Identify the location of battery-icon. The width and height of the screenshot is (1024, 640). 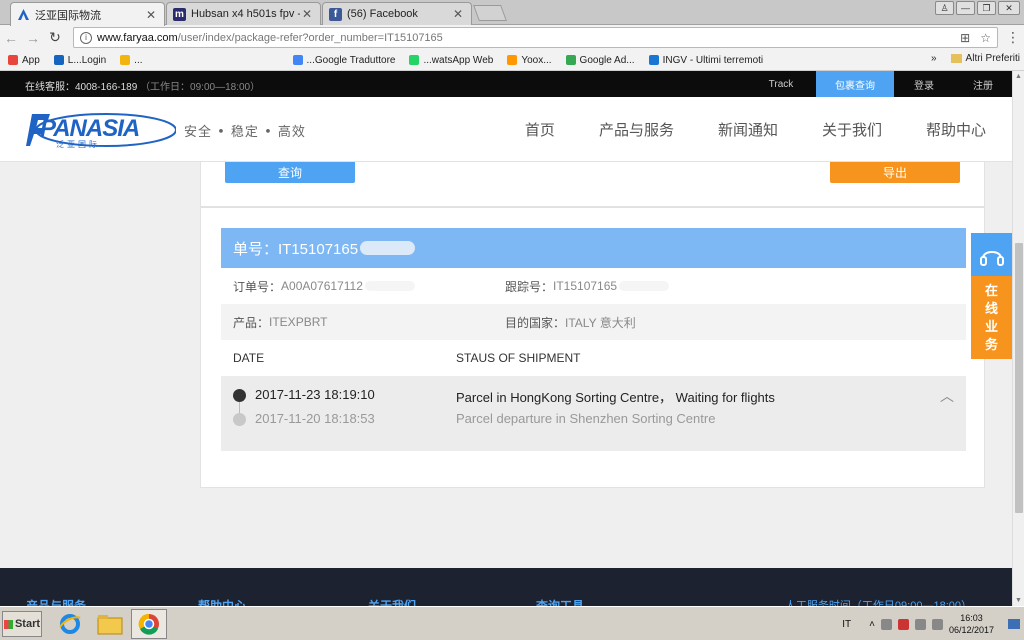
(903, 624).